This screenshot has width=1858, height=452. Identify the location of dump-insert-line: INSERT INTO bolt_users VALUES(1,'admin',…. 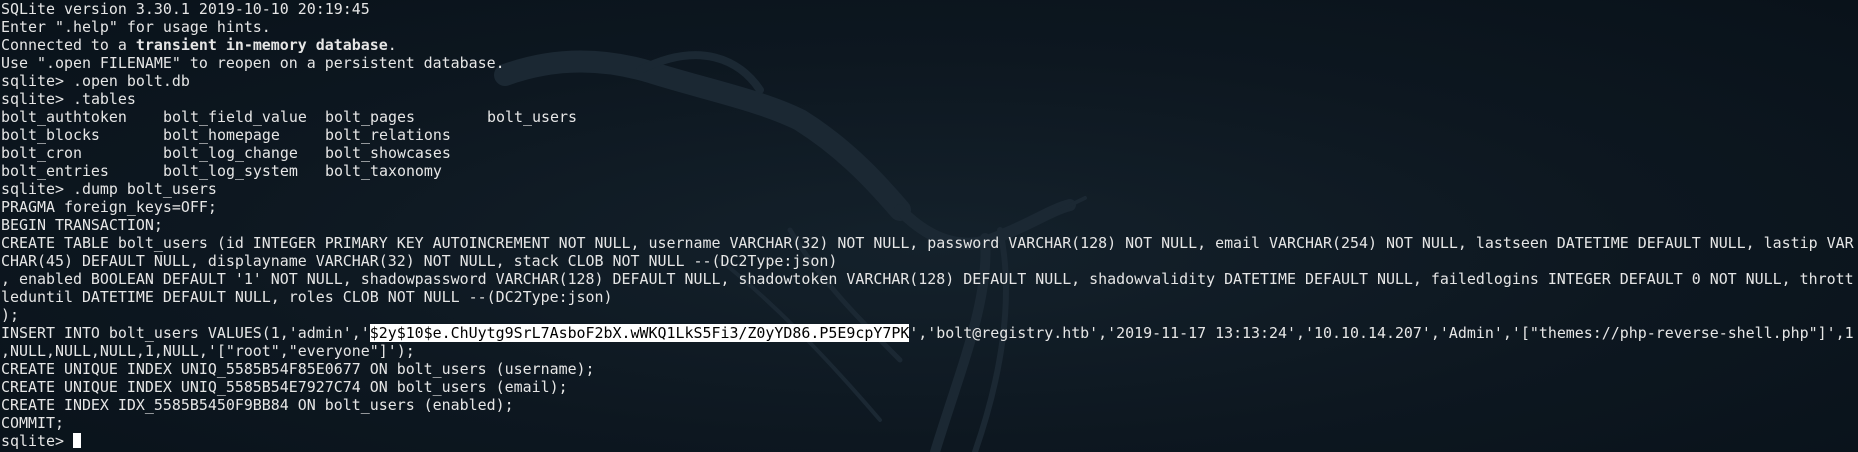
(929, 333).